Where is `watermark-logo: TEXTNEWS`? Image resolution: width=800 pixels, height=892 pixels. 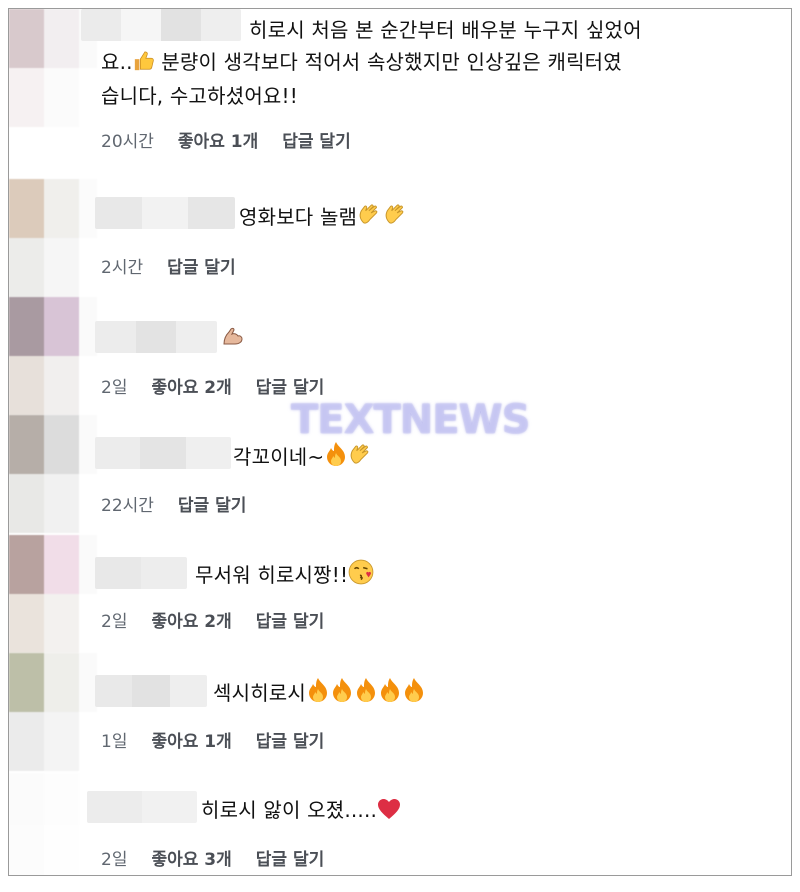
watermark-logo: TEXTNEWS is located at coordinates (410, 420).